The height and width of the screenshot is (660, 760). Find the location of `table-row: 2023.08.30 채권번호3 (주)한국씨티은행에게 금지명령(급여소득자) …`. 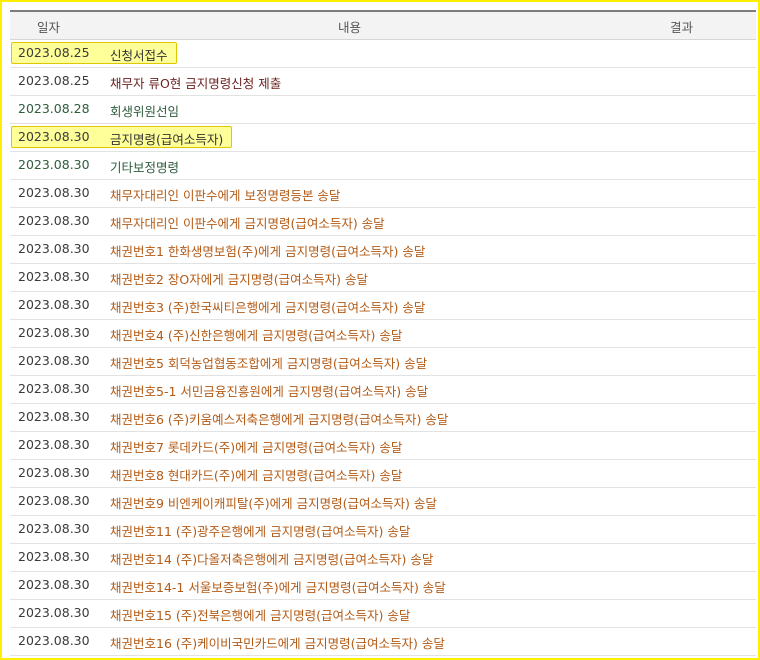

table-row: 2023.08.30 채권번호3 (주)한국씨티은행에게 금지명령(급여소득자) … is located at coordinates (383, 306).